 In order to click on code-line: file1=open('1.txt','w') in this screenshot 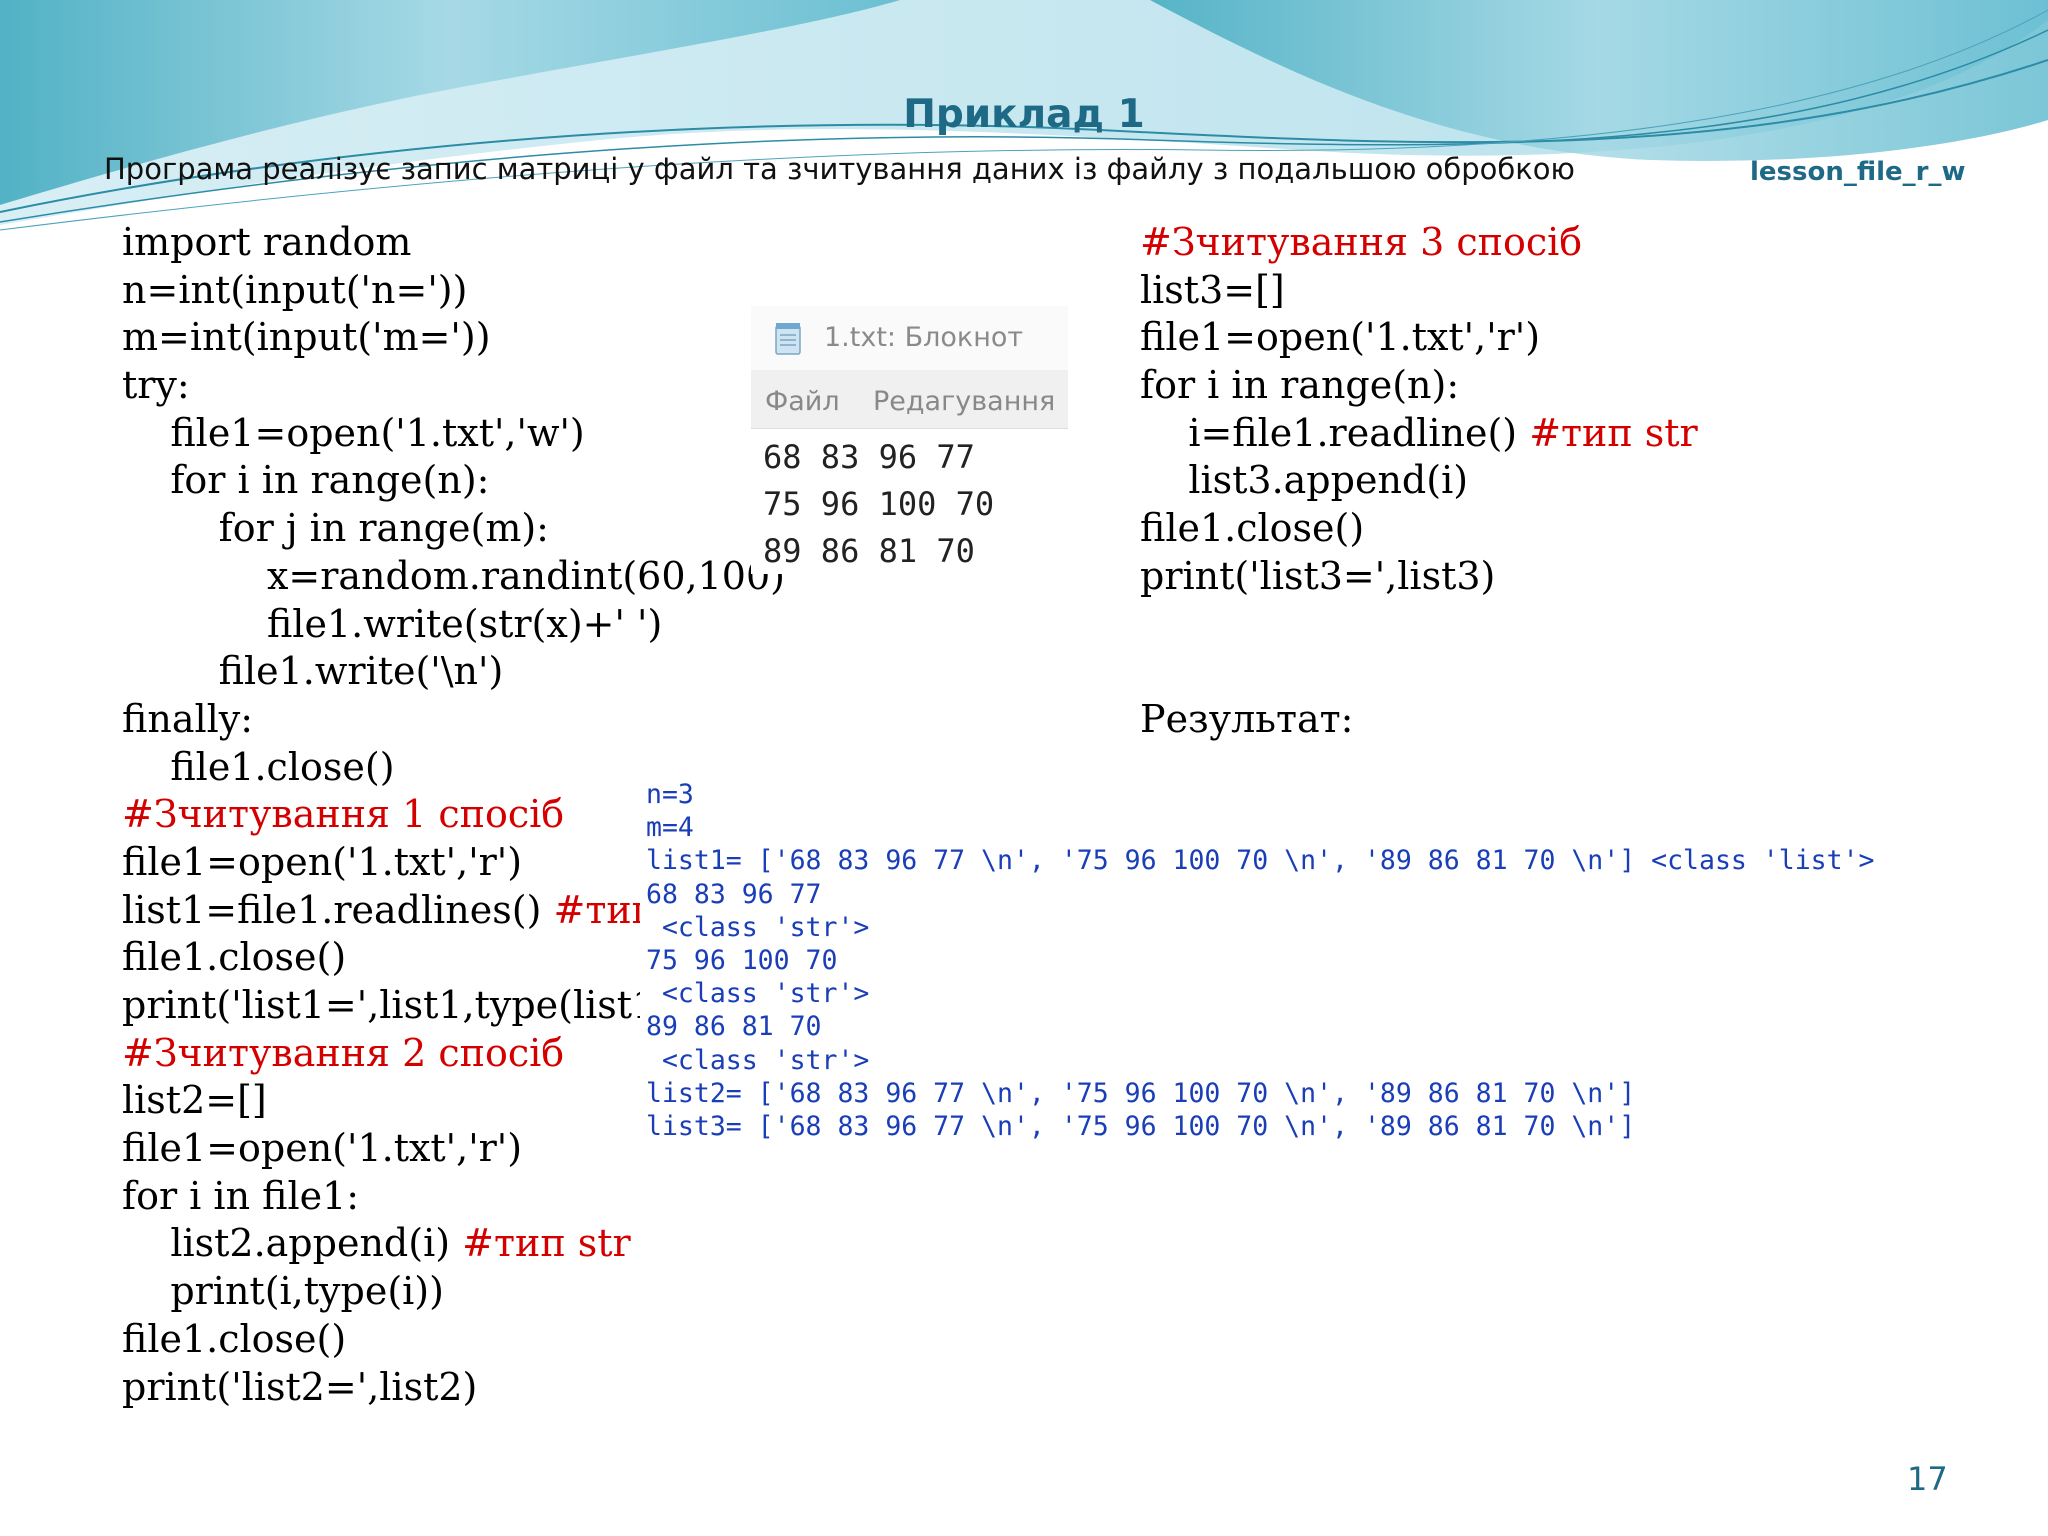, I will do `click(453, 434)`.